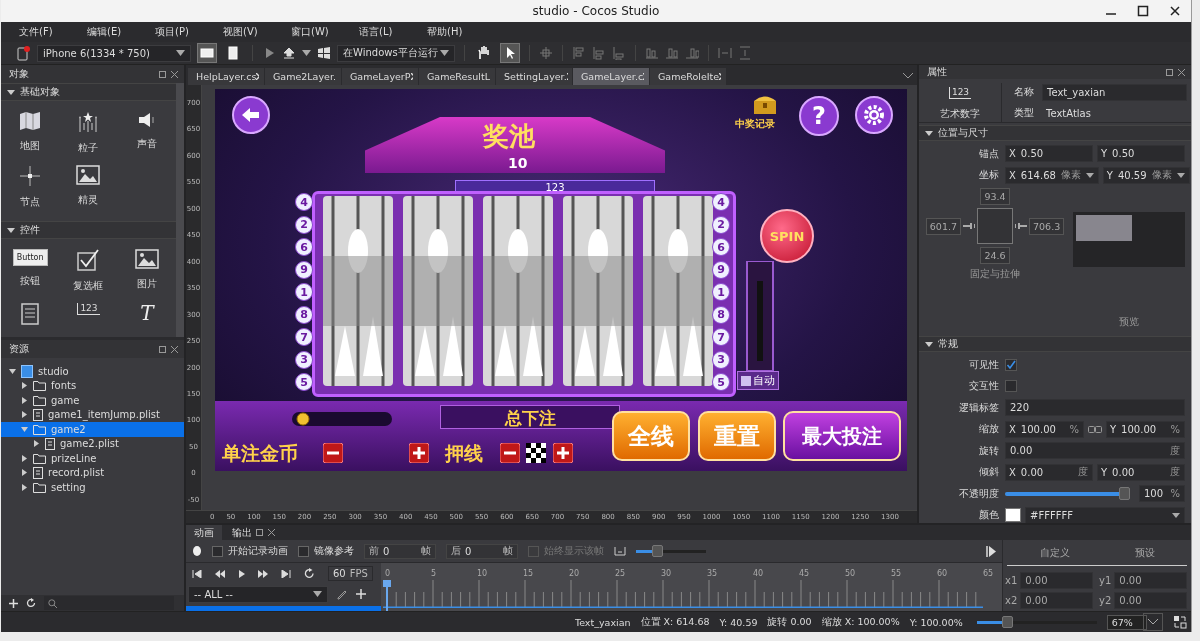 The height and width of the screenshot is (641, 1200). I want to click on name-field: Text_yaxian, so click(1114, 92).